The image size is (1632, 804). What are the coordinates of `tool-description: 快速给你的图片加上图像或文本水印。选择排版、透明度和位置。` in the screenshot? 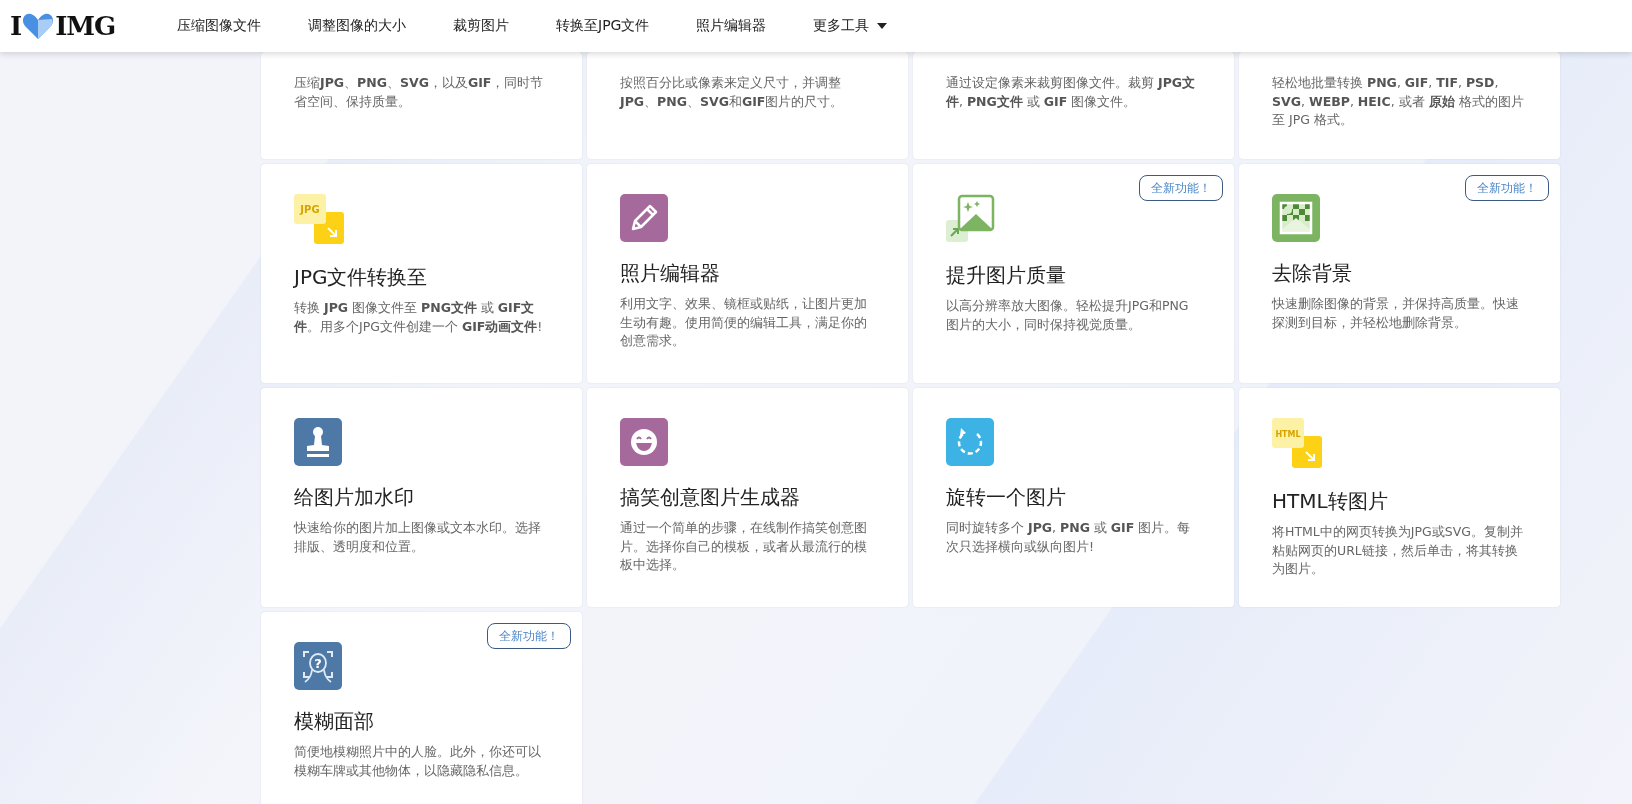 It's located at (418, 537).